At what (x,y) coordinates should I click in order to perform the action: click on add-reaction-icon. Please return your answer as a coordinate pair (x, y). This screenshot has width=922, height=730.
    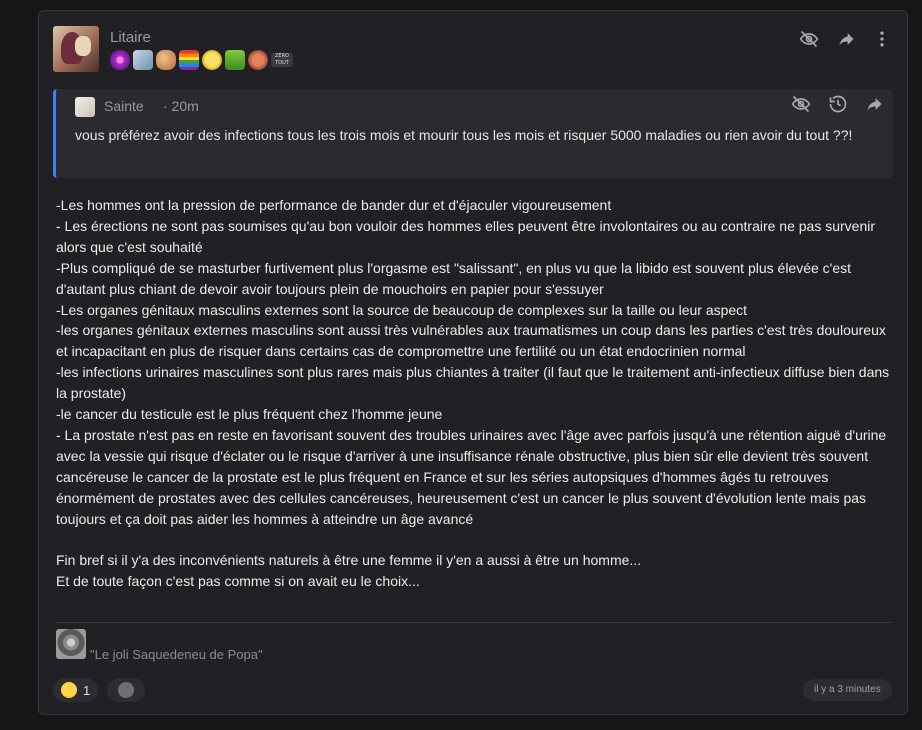
    Looking at the image, I should click on (126, 690).